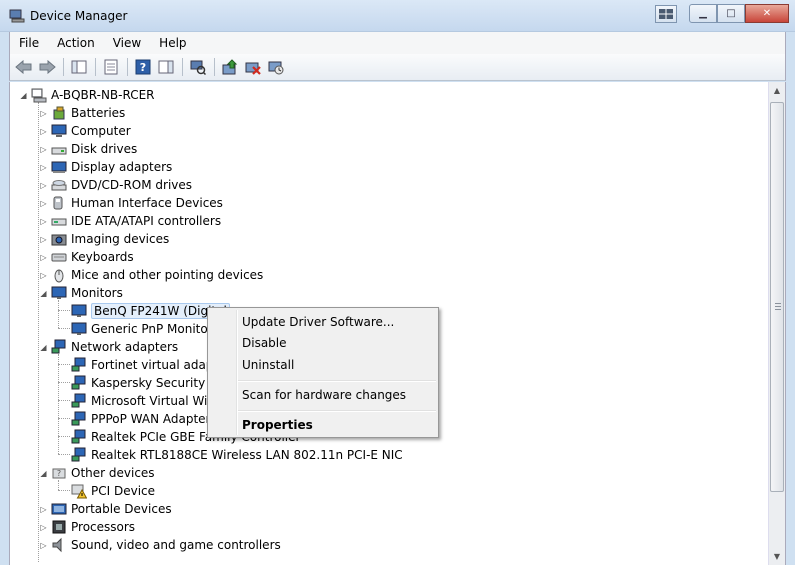  Describe the element at coordinates (108, 347) in the screenshot. I see `tree-category-network: ◢ Network adapters` at that location.